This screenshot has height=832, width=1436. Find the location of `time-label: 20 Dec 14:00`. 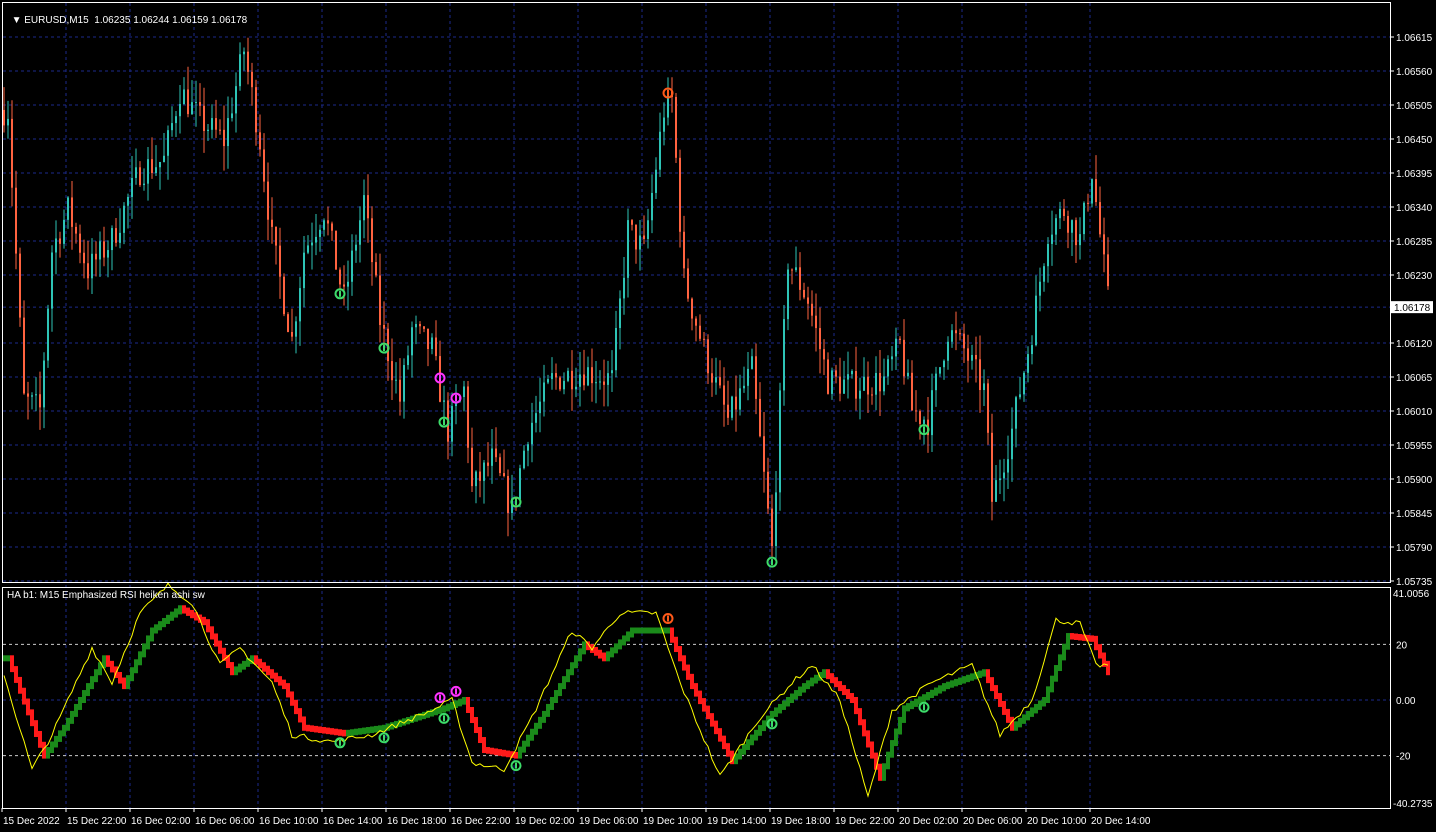

time-label: 20 Dec 14:00 is located at coordinates (1121, 821).